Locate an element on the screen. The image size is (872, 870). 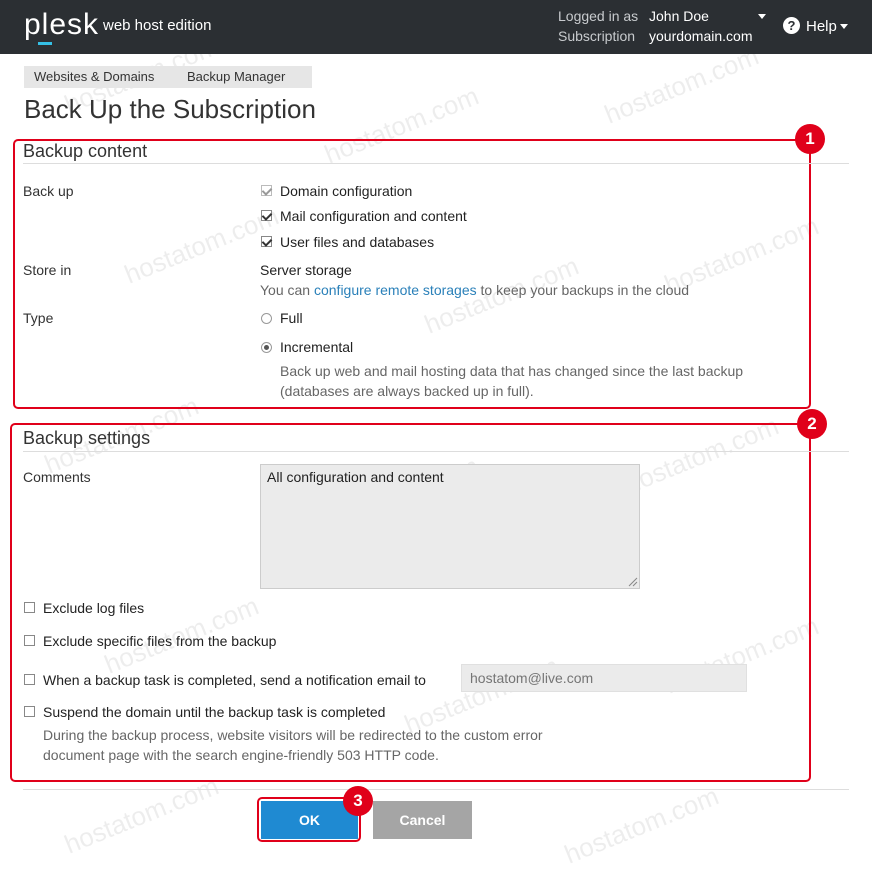
subscription-value: yourdomain.com is located at coordinates (701, 36).